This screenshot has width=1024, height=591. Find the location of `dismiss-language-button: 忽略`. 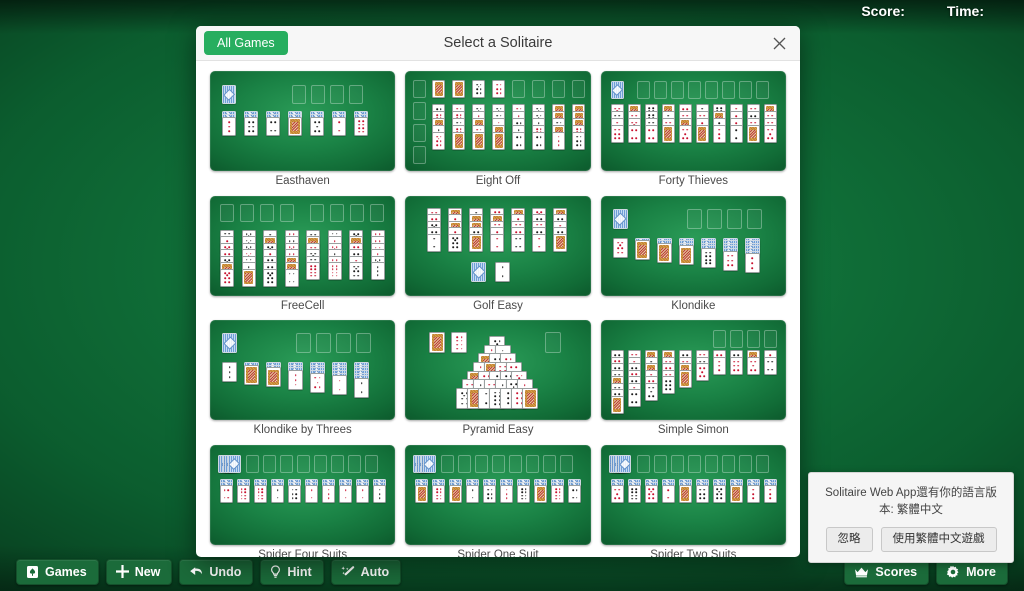

dismiss-language-button: 忽略 is located at coordinates (849, 539).